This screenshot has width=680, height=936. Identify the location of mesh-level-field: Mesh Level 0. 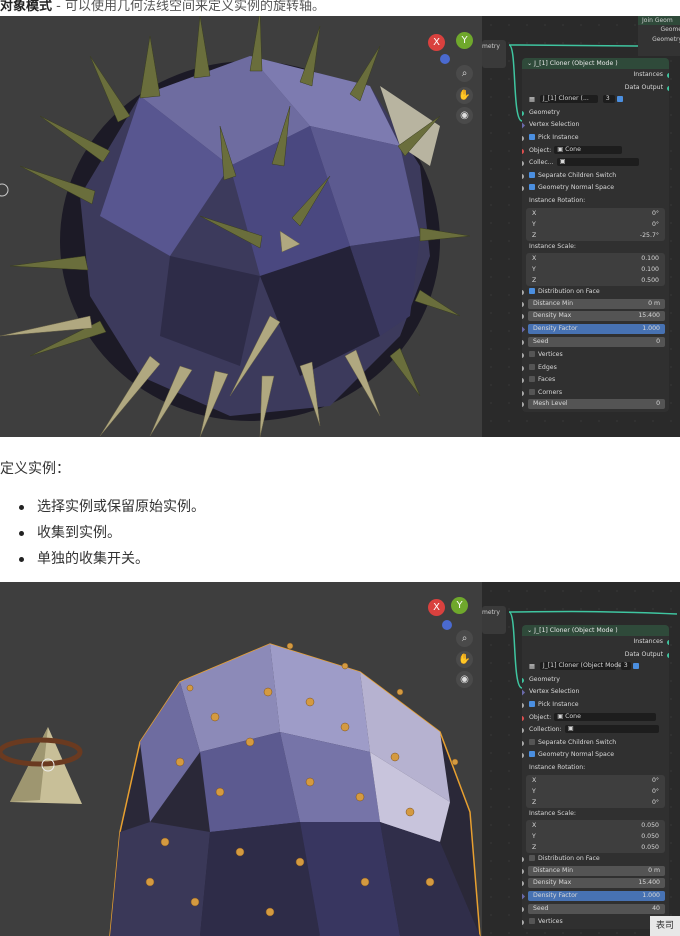
(595, 405).